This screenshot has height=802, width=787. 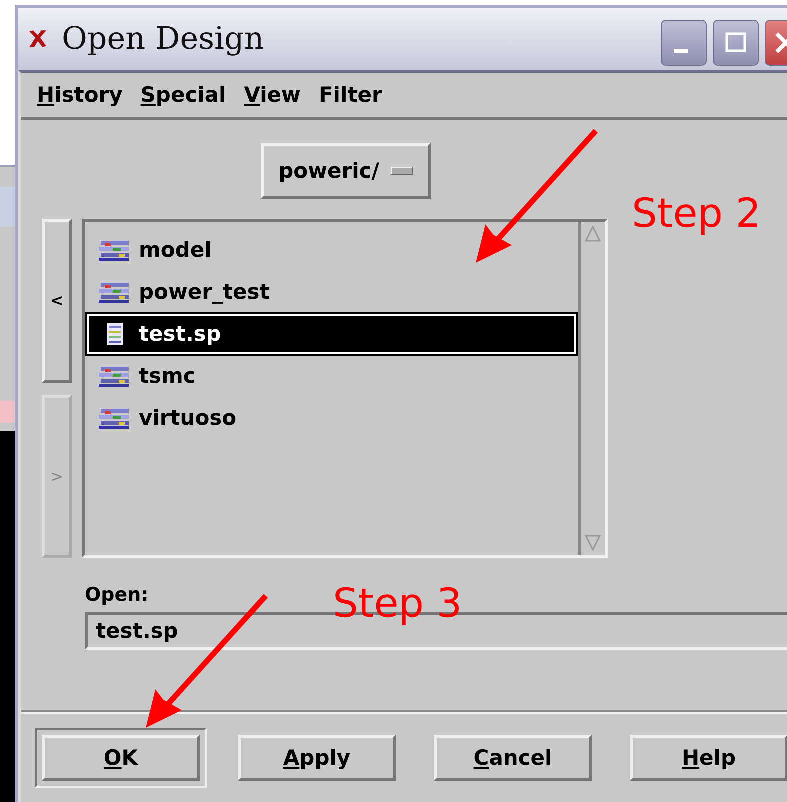 What do you see at coordinates (204, 292) in the screenshot?
I see `file-name: power_test` at bounding box center [204, 292].